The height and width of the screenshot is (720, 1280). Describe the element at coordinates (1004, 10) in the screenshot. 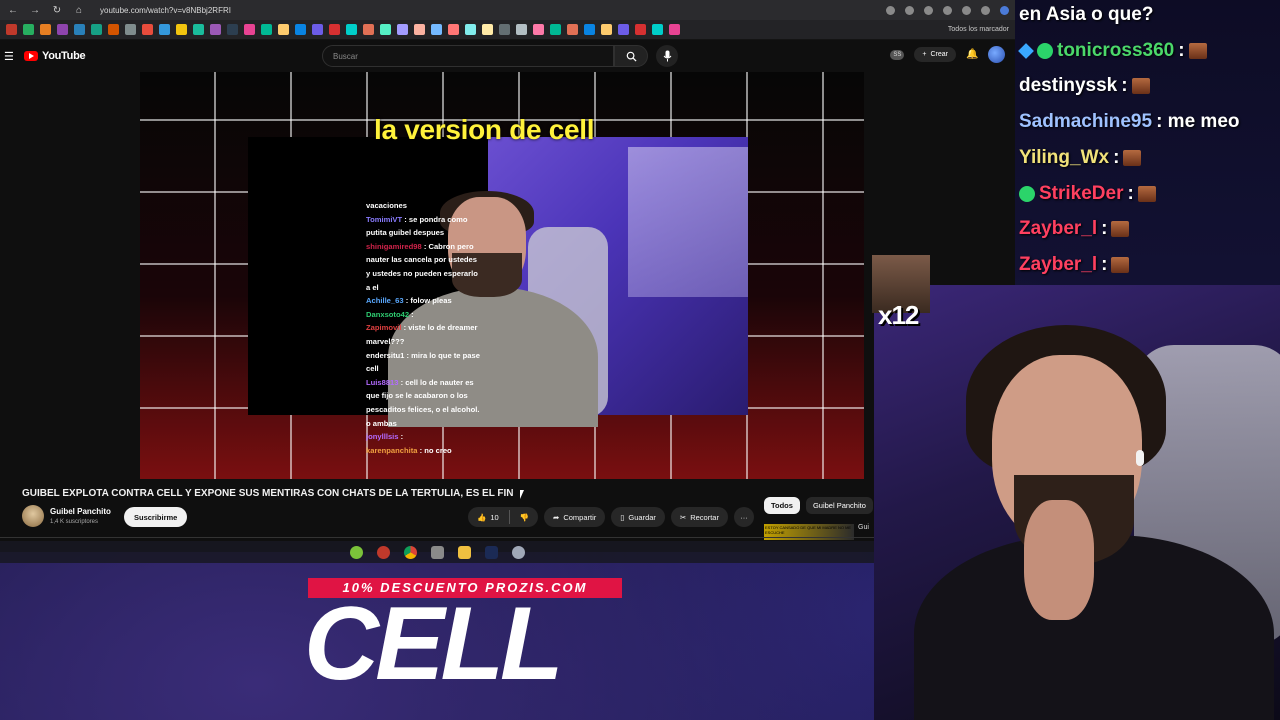

I see `profile-icon` at that location.